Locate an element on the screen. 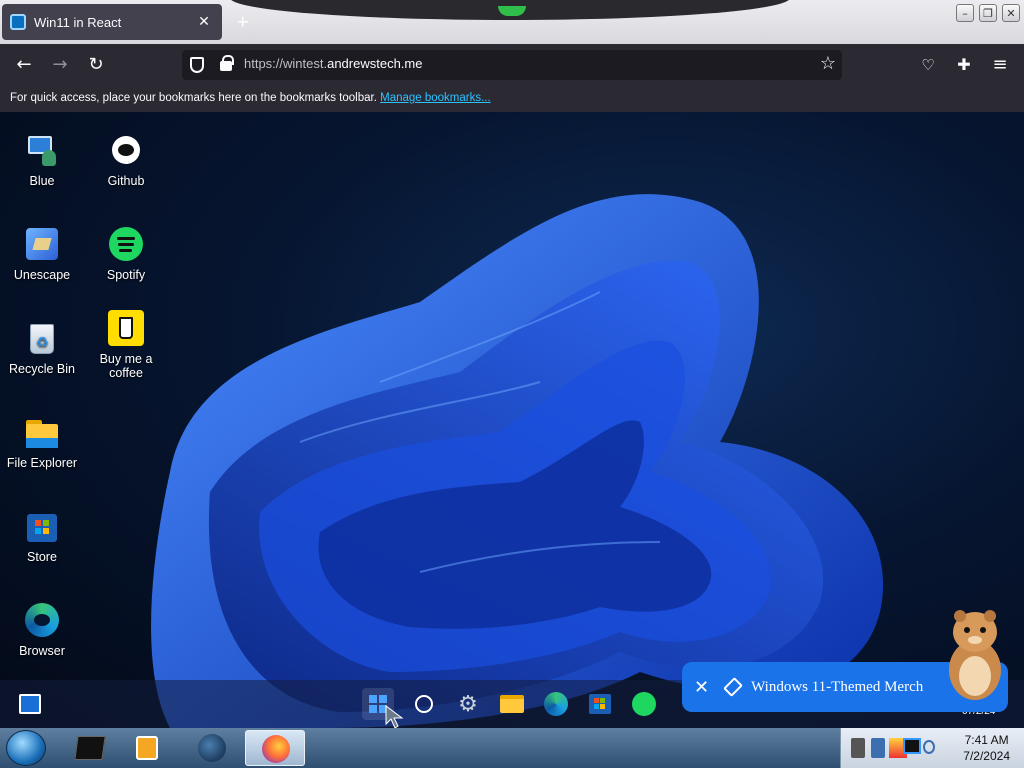  close-icon: ✕ is located at coordinates (701, 687).